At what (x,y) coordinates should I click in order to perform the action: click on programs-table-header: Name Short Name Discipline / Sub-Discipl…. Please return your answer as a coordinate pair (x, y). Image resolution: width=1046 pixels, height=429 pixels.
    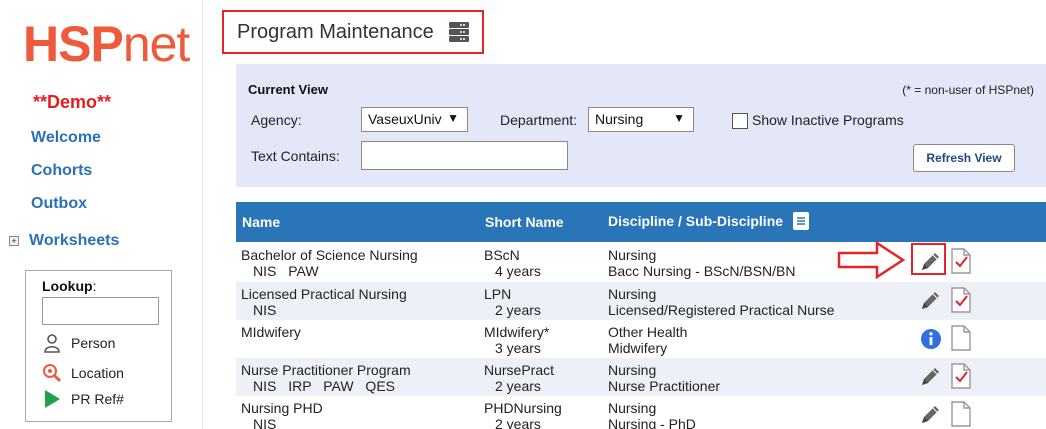
    Looking at the image, I should click on (641, 222).